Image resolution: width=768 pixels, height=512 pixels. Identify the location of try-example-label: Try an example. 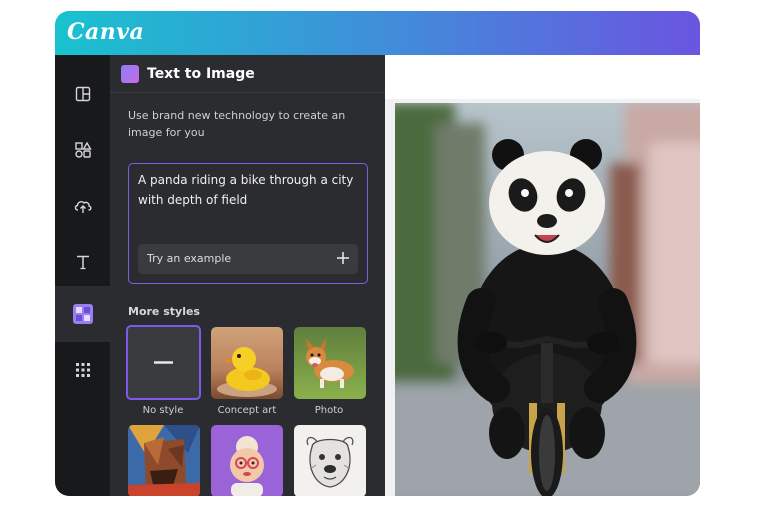
(189, 258).